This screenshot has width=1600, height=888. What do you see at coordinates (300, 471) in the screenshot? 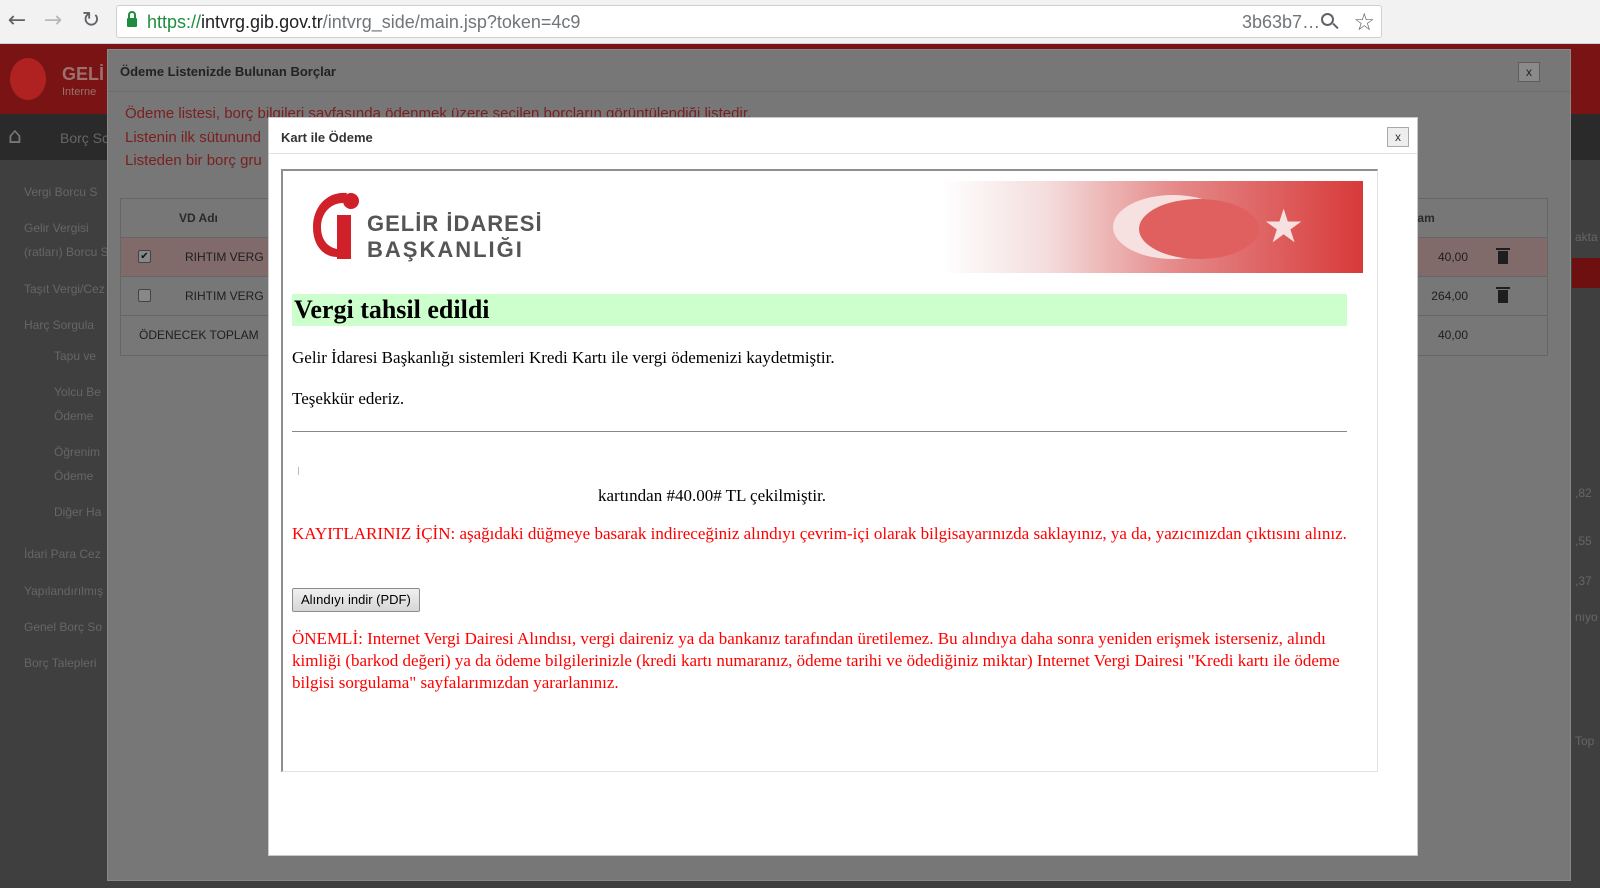
I see `broken-image-icon` at bounding box center [300, 471].